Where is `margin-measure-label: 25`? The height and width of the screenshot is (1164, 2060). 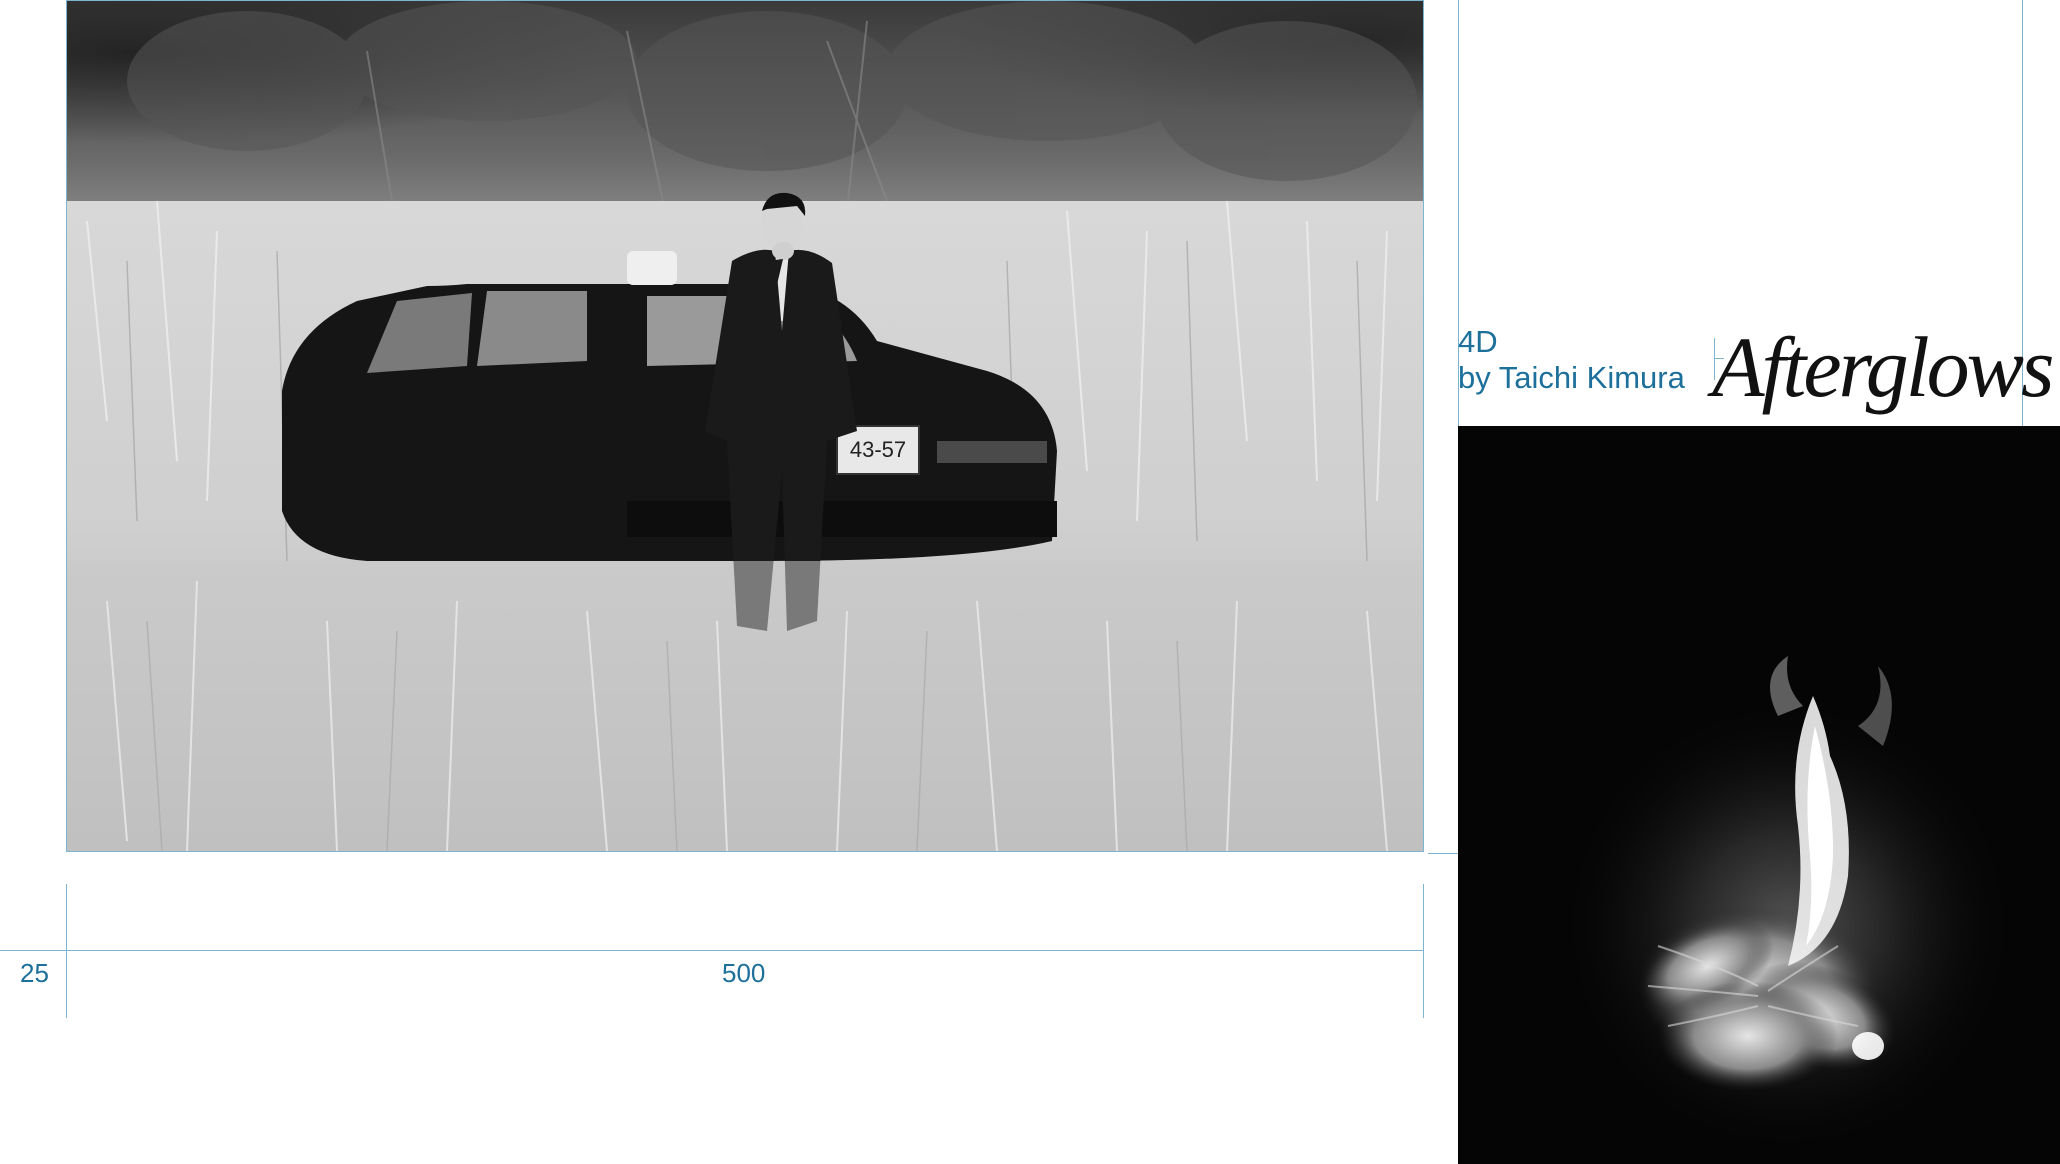
margin-measure-label: 25 is located at coordinates (34, 973).